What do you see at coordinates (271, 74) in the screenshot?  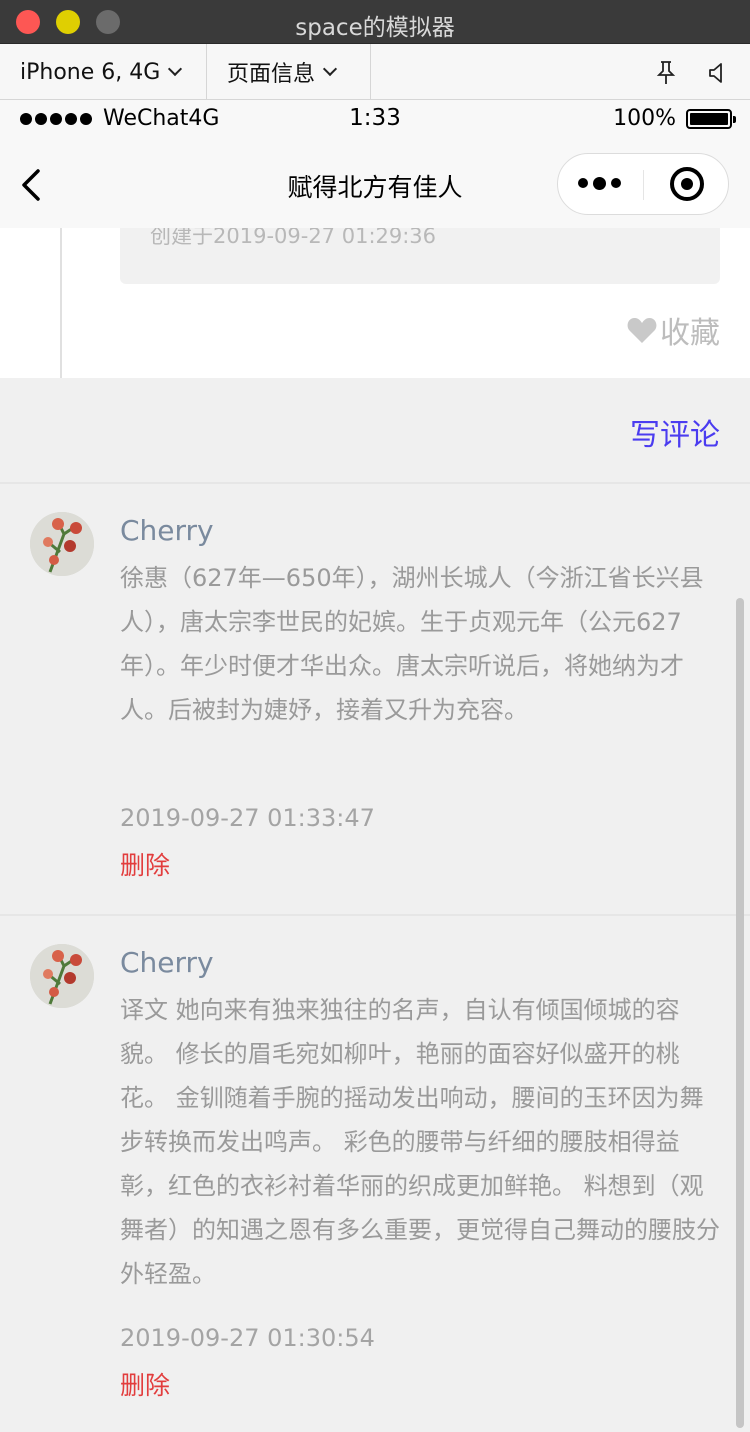 I see `page-info-label: 页面信息` at bounding box center [271, 74].